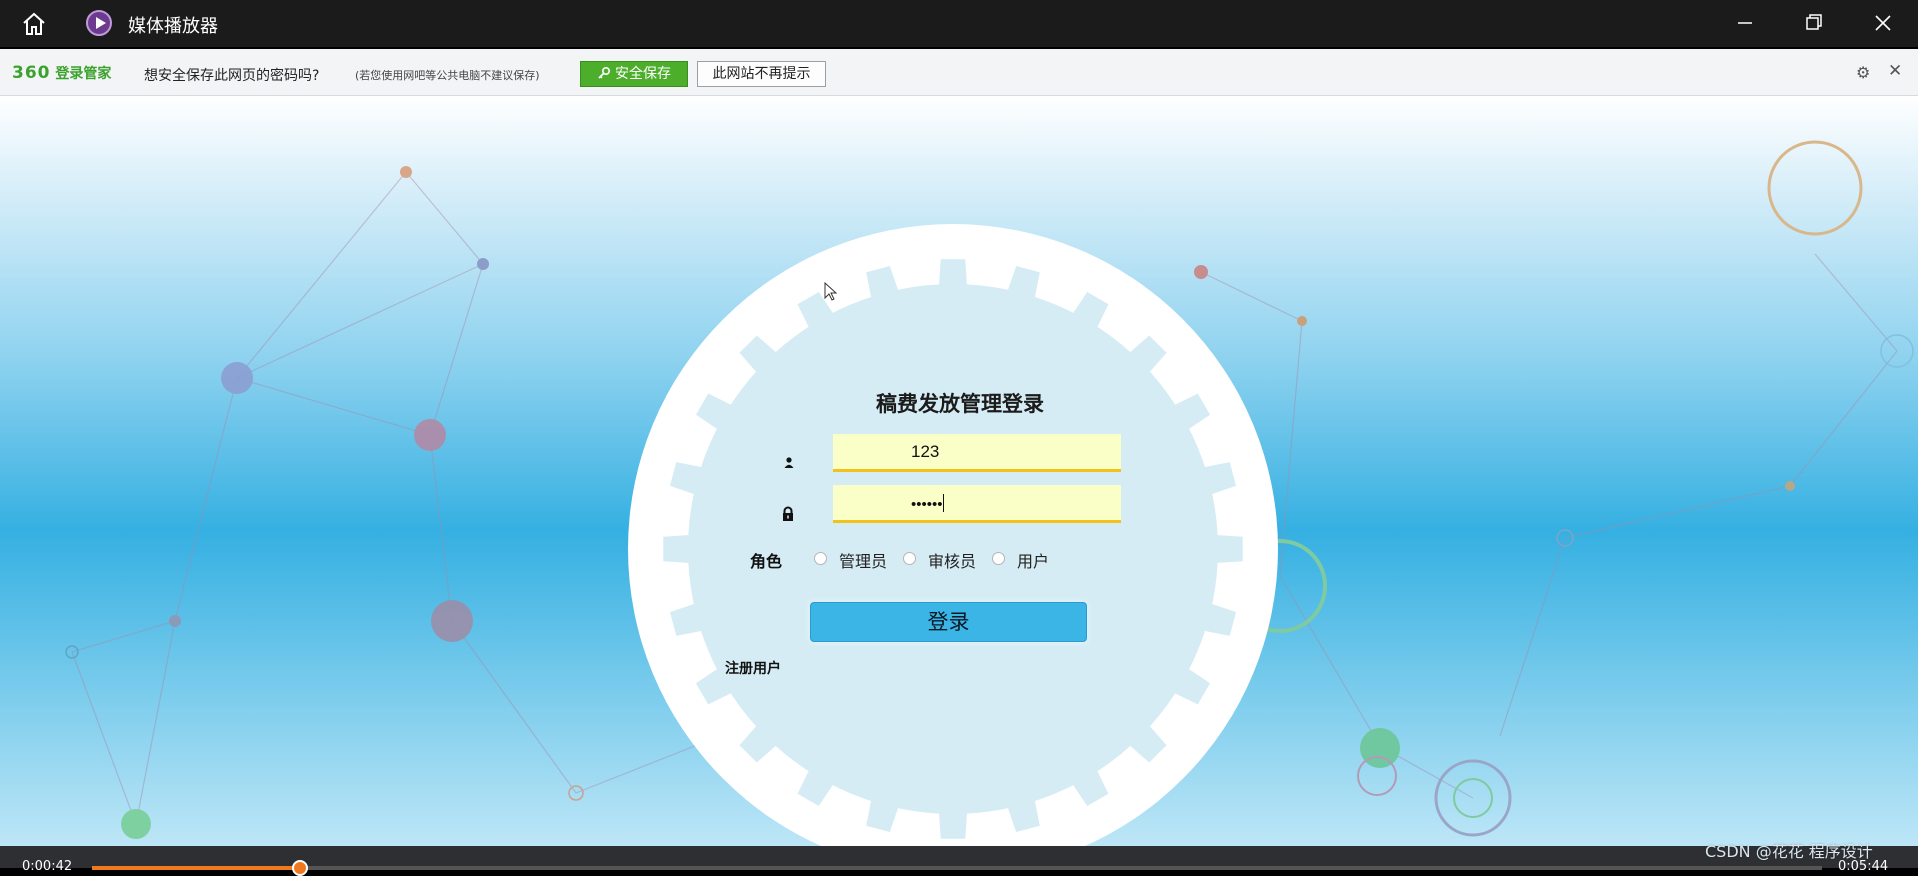  Describe the element at coordinates (47, 866) in the screenshot. I see `time-elapsed: 0:00:42` at that location.